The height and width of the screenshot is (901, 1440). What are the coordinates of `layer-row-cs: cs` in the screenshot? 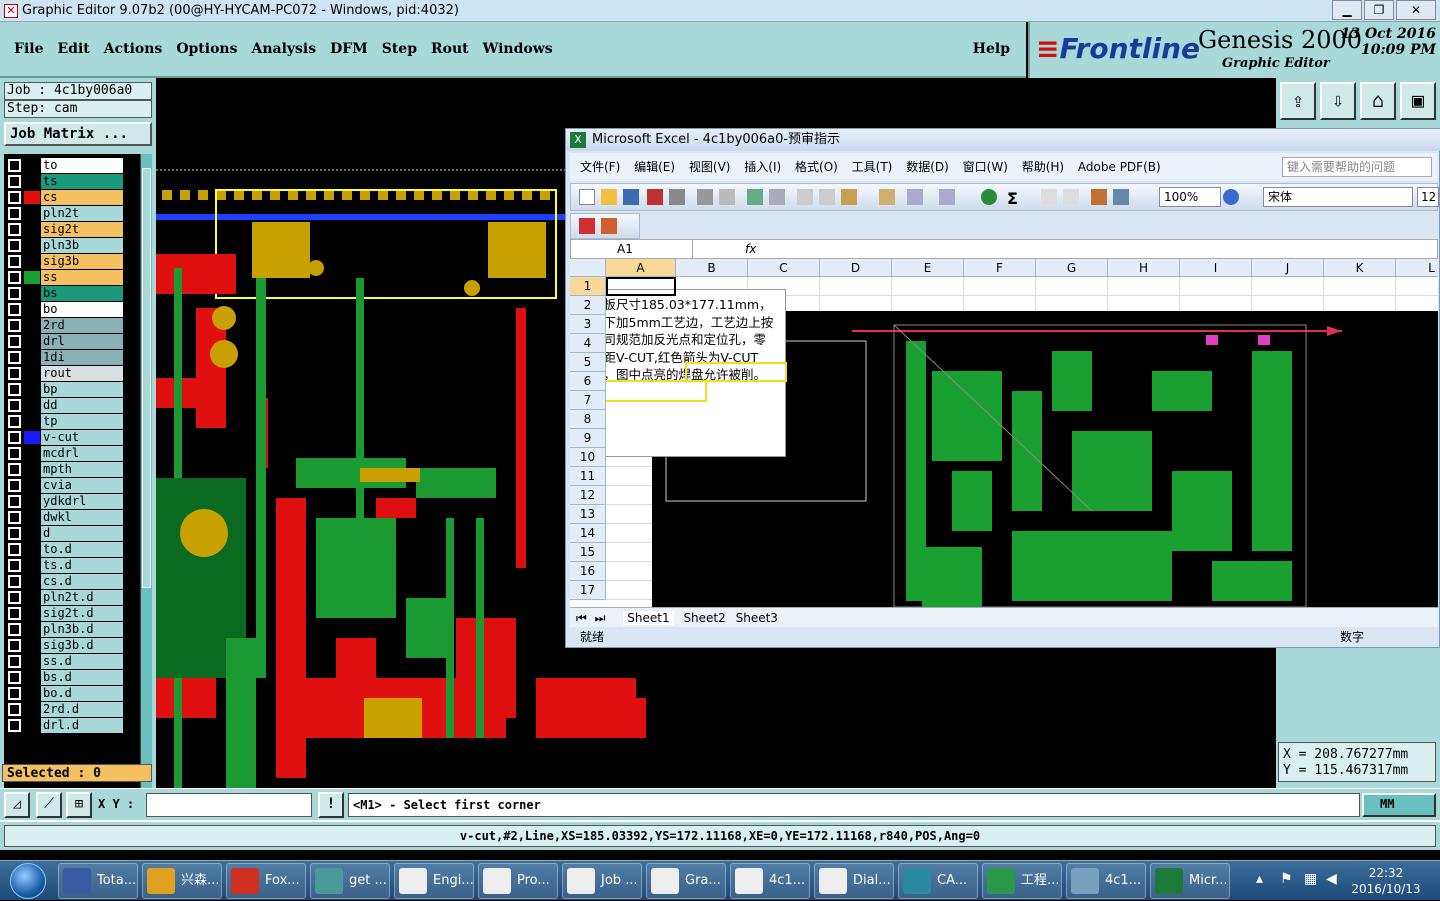 It's located at (72, 197).